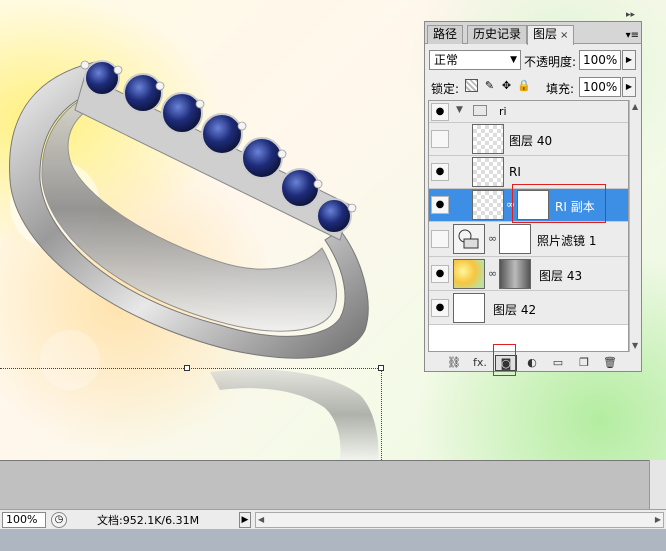  Describe the element at coordinates (333, 540) in the screenshot. I see `taskbar-strip` at that location.